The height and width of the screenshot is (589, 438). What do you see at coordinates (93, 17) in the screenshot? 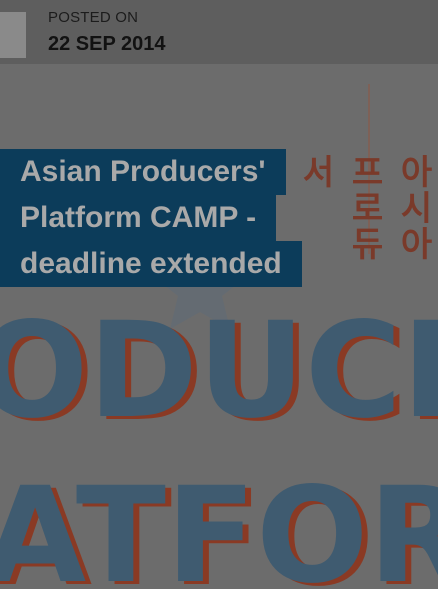
I see `posted-on-label: POSTED ON` at bounding box center [93, 17].